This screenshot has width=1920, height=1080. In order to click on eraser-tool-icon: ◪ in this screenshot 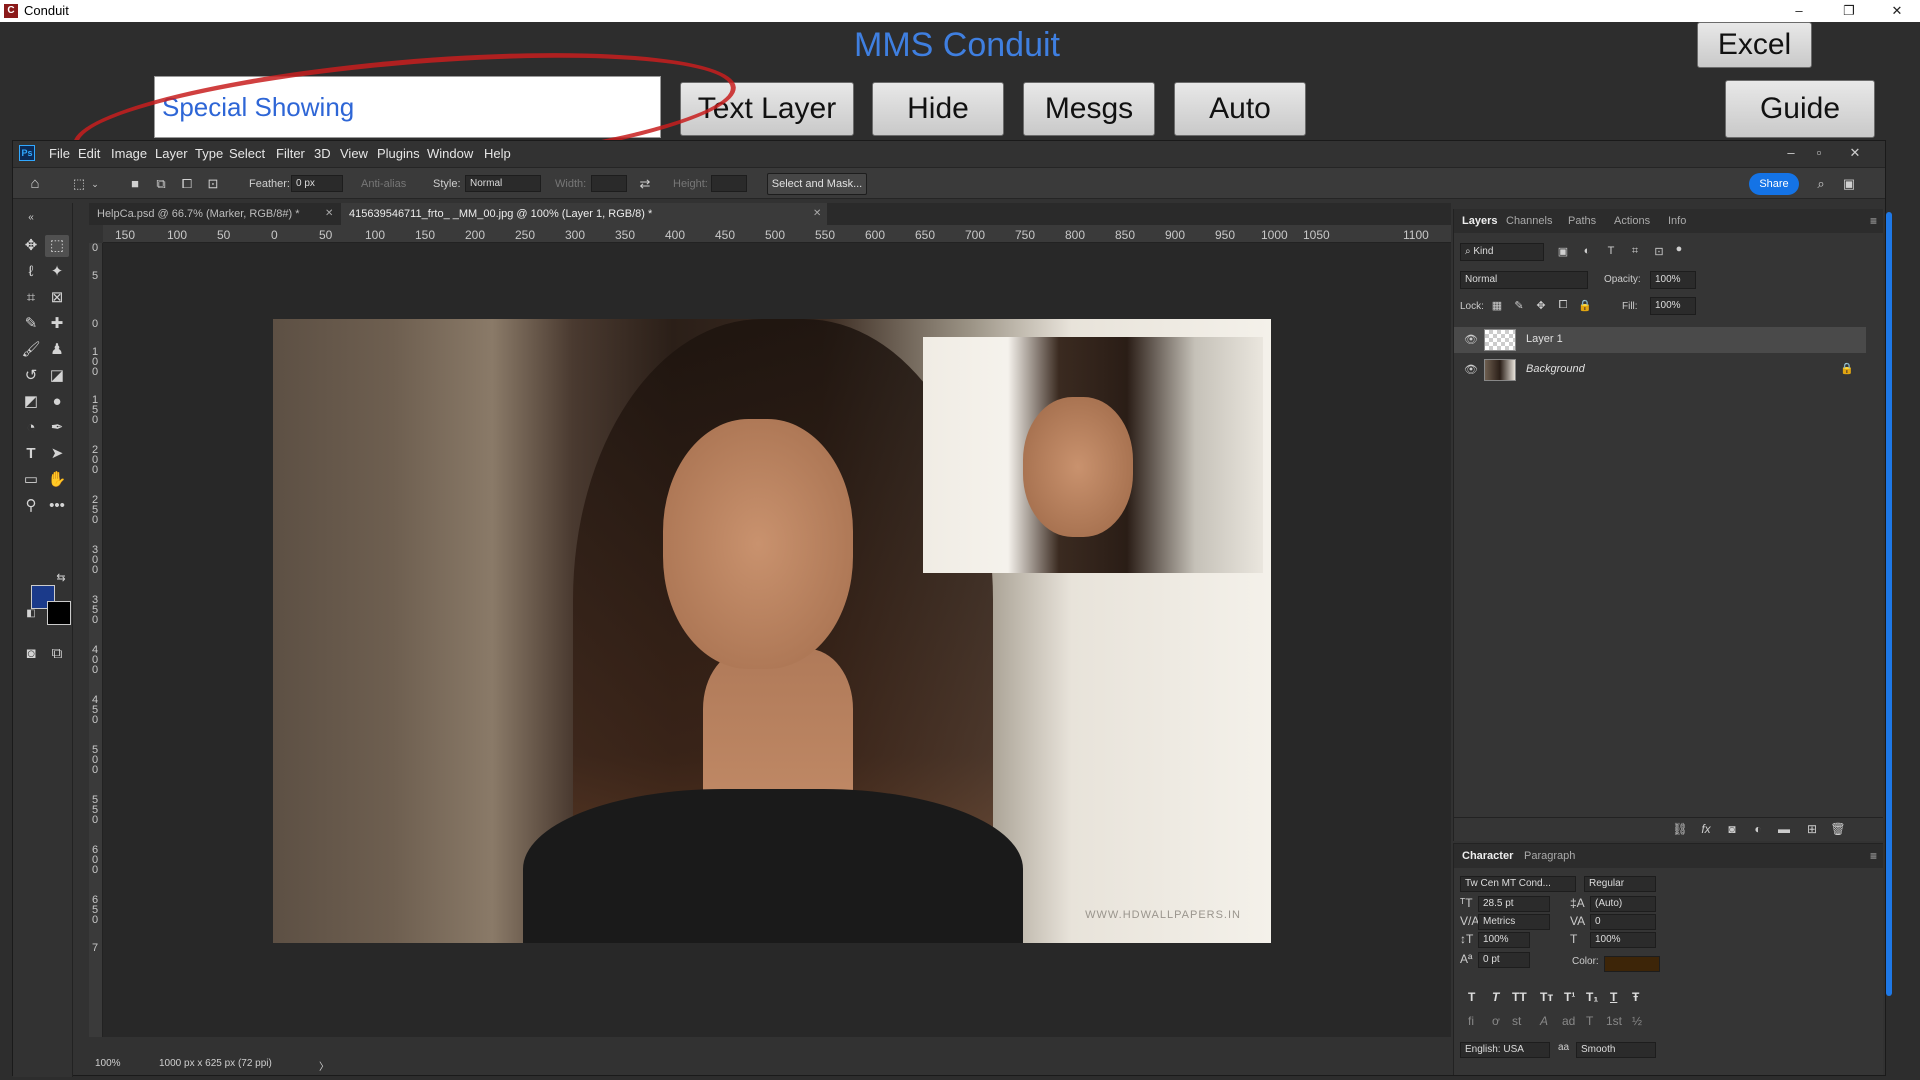, I will do `click(57, 376)`.